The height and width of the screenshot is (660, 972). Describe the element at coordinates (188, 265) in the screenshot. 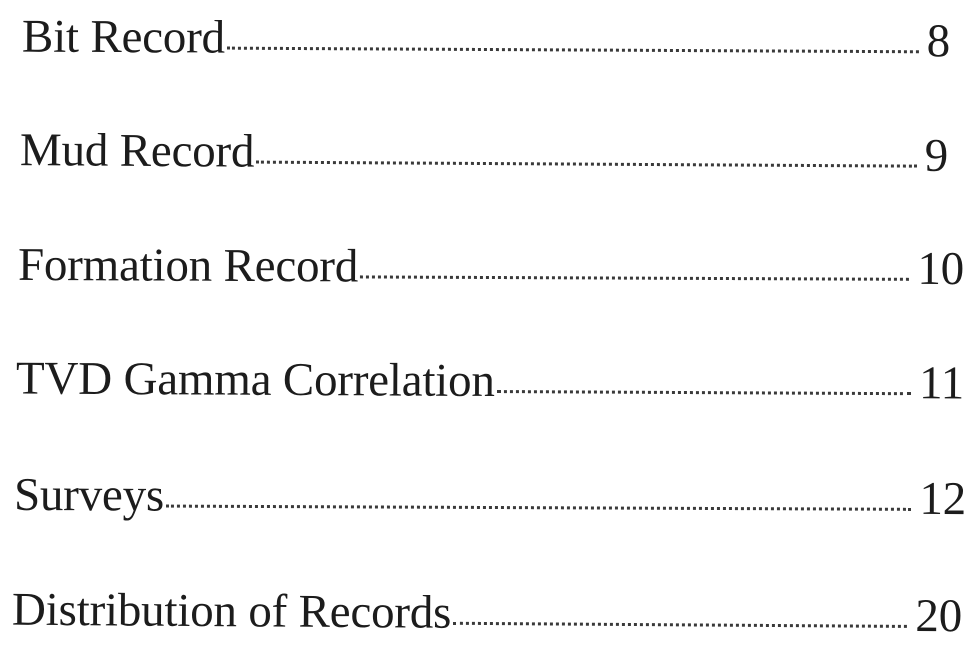

I see `toc-entry-title: Formation Record` at that location.